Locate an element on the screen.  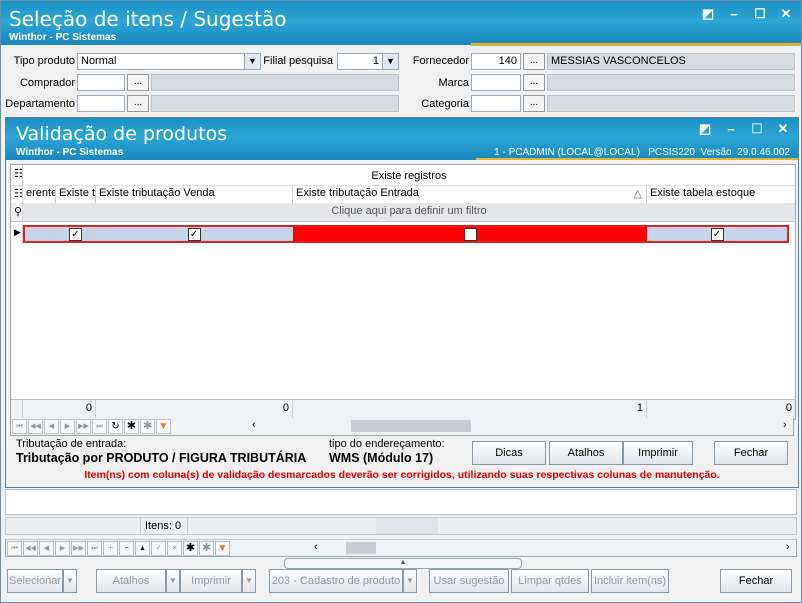
dicas-button: Dicas is located at coordinates (509, 453).